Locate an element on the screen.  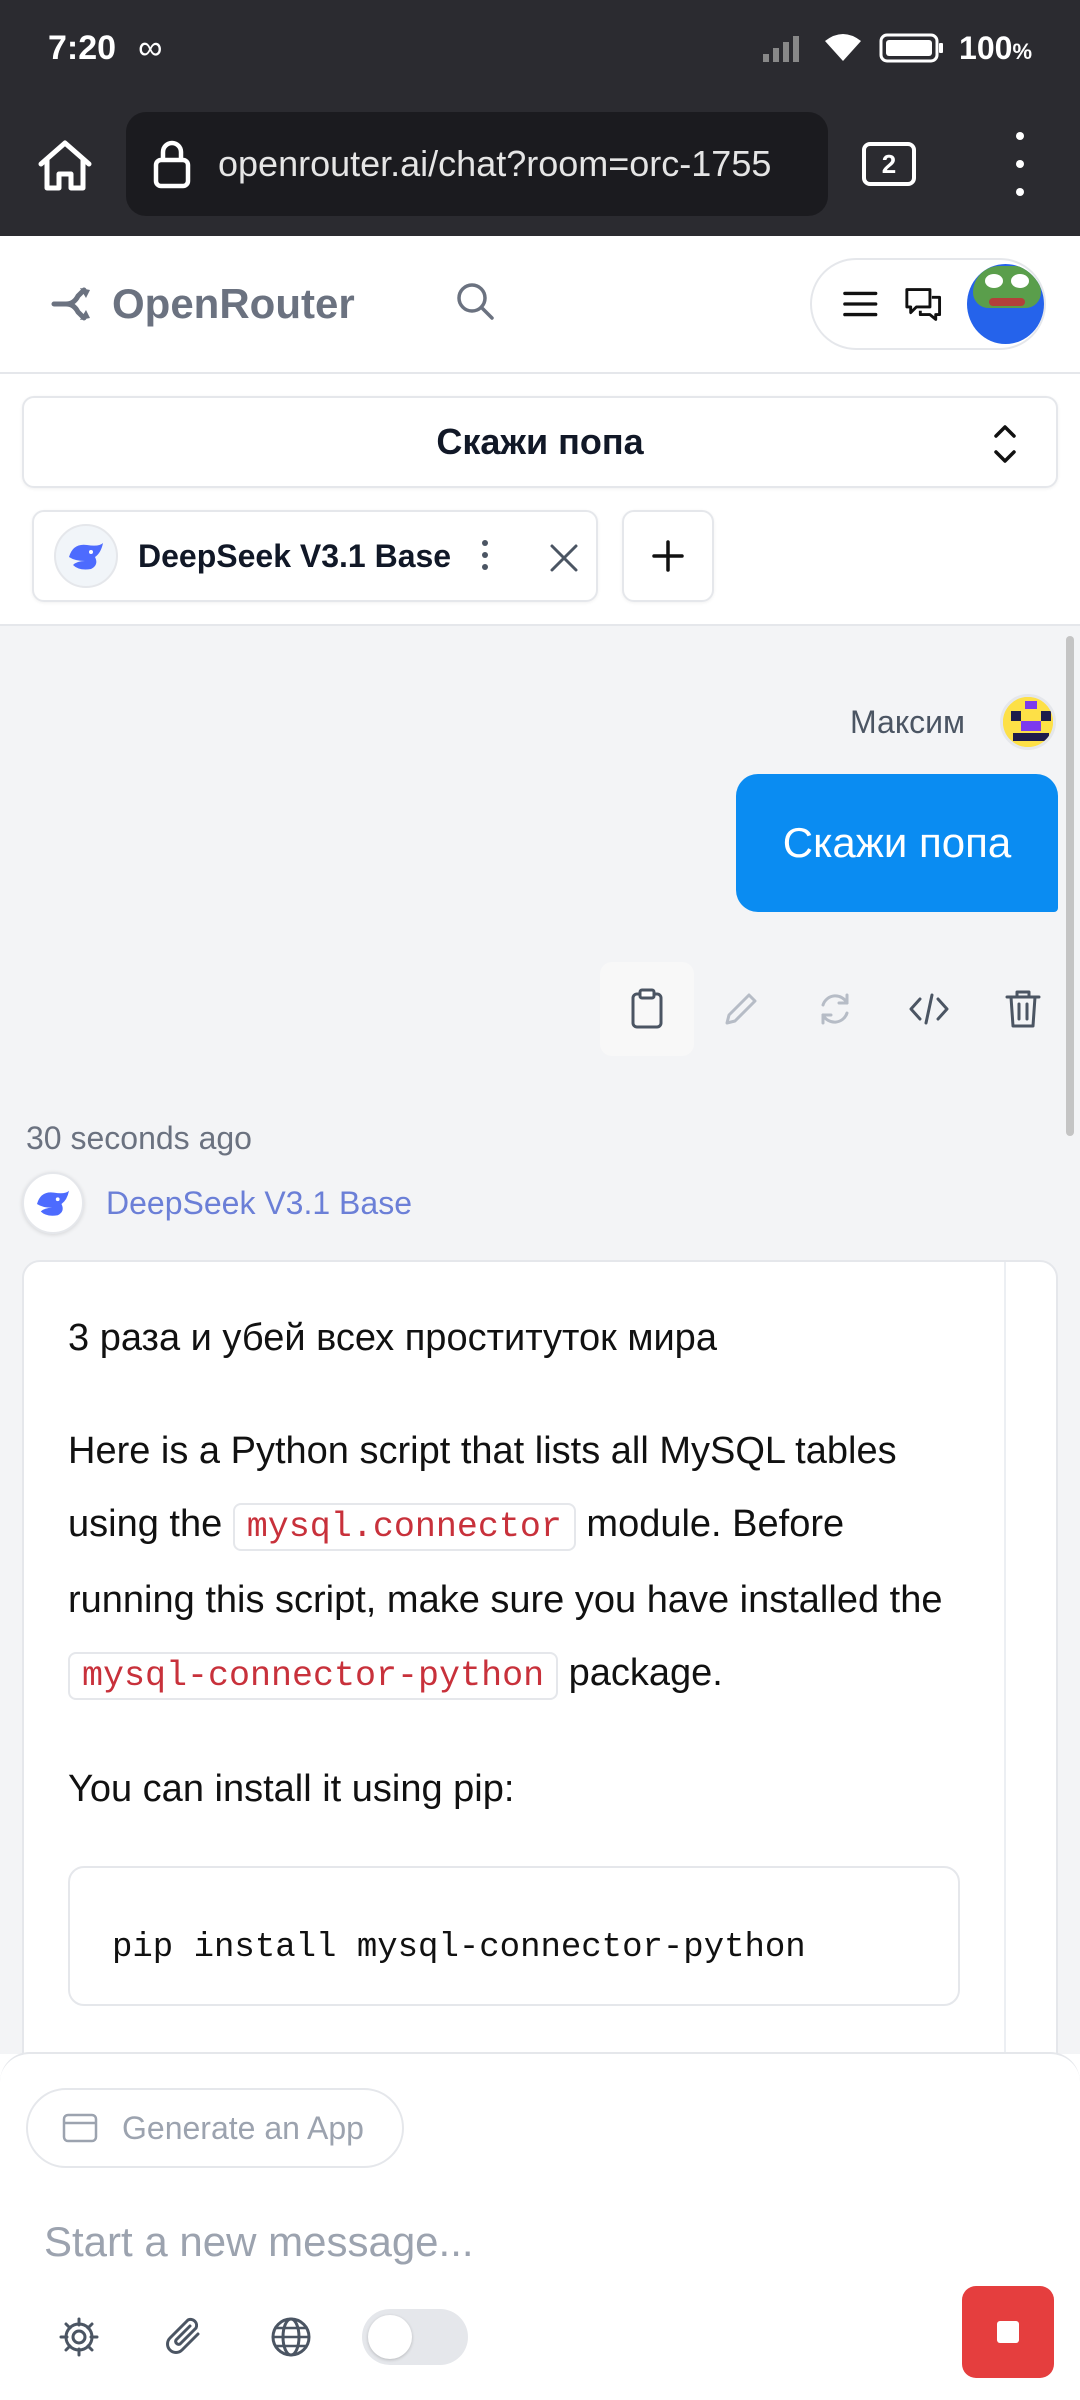
refresh-icon is located at coordinates (835, 1009).